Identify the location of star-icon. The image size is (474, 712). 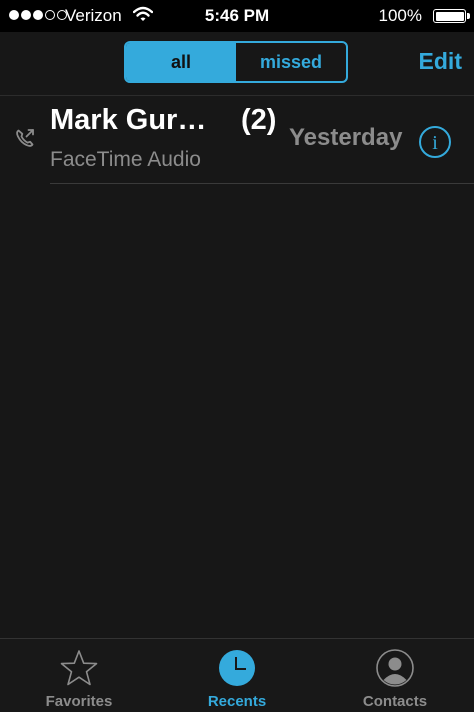
(79, 668).